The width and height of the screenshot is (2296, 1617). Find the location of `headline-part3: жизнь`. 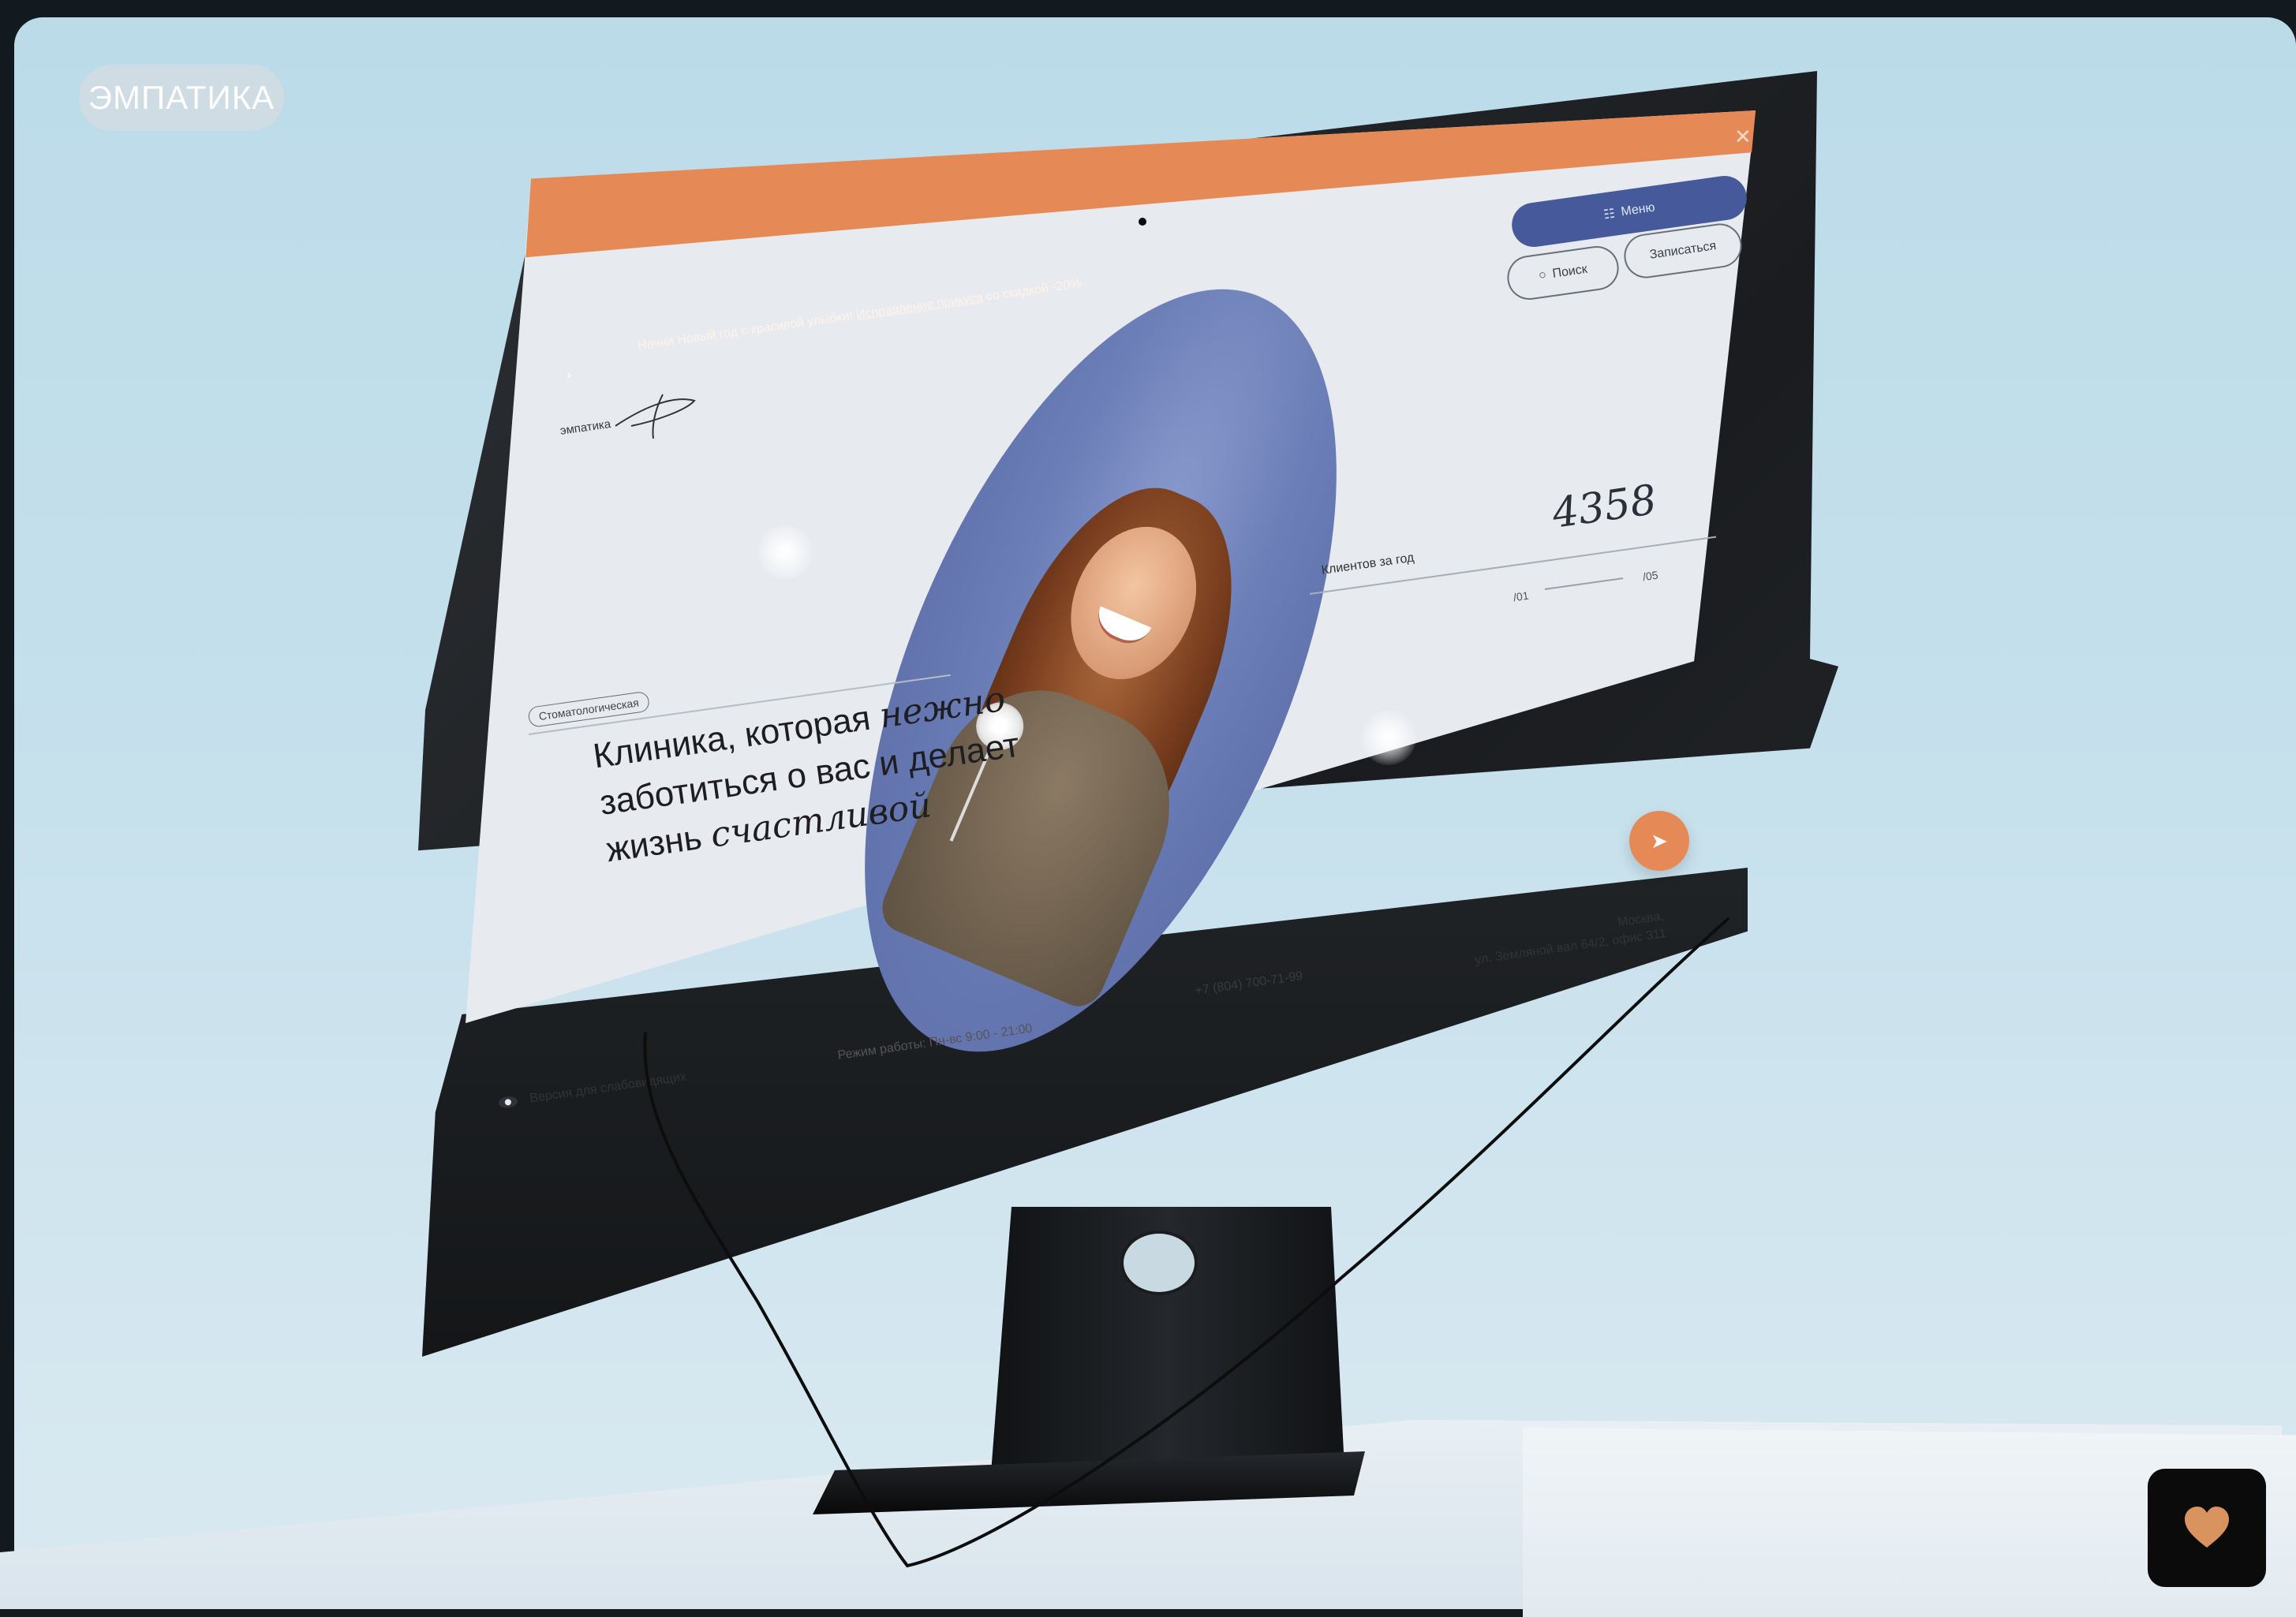

headline-part3: жизнь is located at coordinates (654, 843).